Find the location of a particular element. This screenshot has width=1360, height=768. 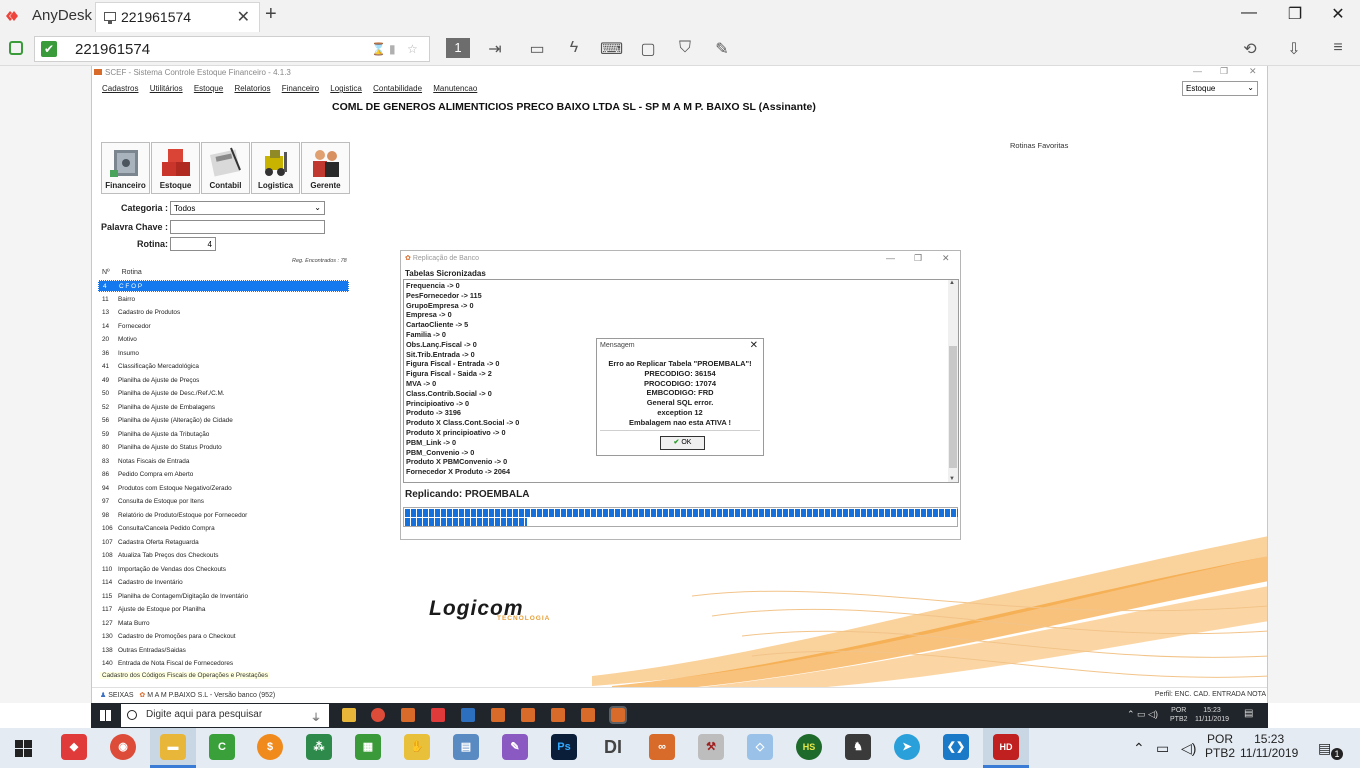

routine-list-item: 20 Motivo is located at coordinates (223, 340).